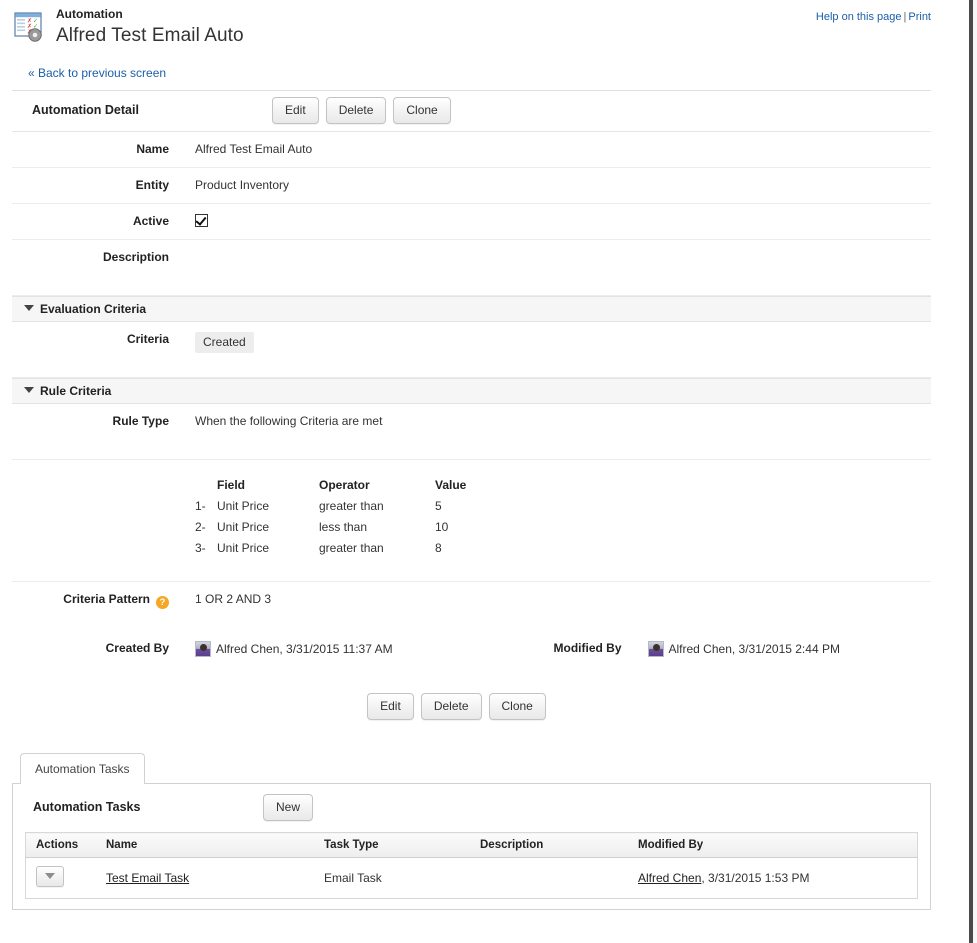 The image size is (977, 943). Describe the element at coordinates (233, 599) in the screenshot. I see `criteria-pattern-value: 1 OR 2 AND 3` at that location.